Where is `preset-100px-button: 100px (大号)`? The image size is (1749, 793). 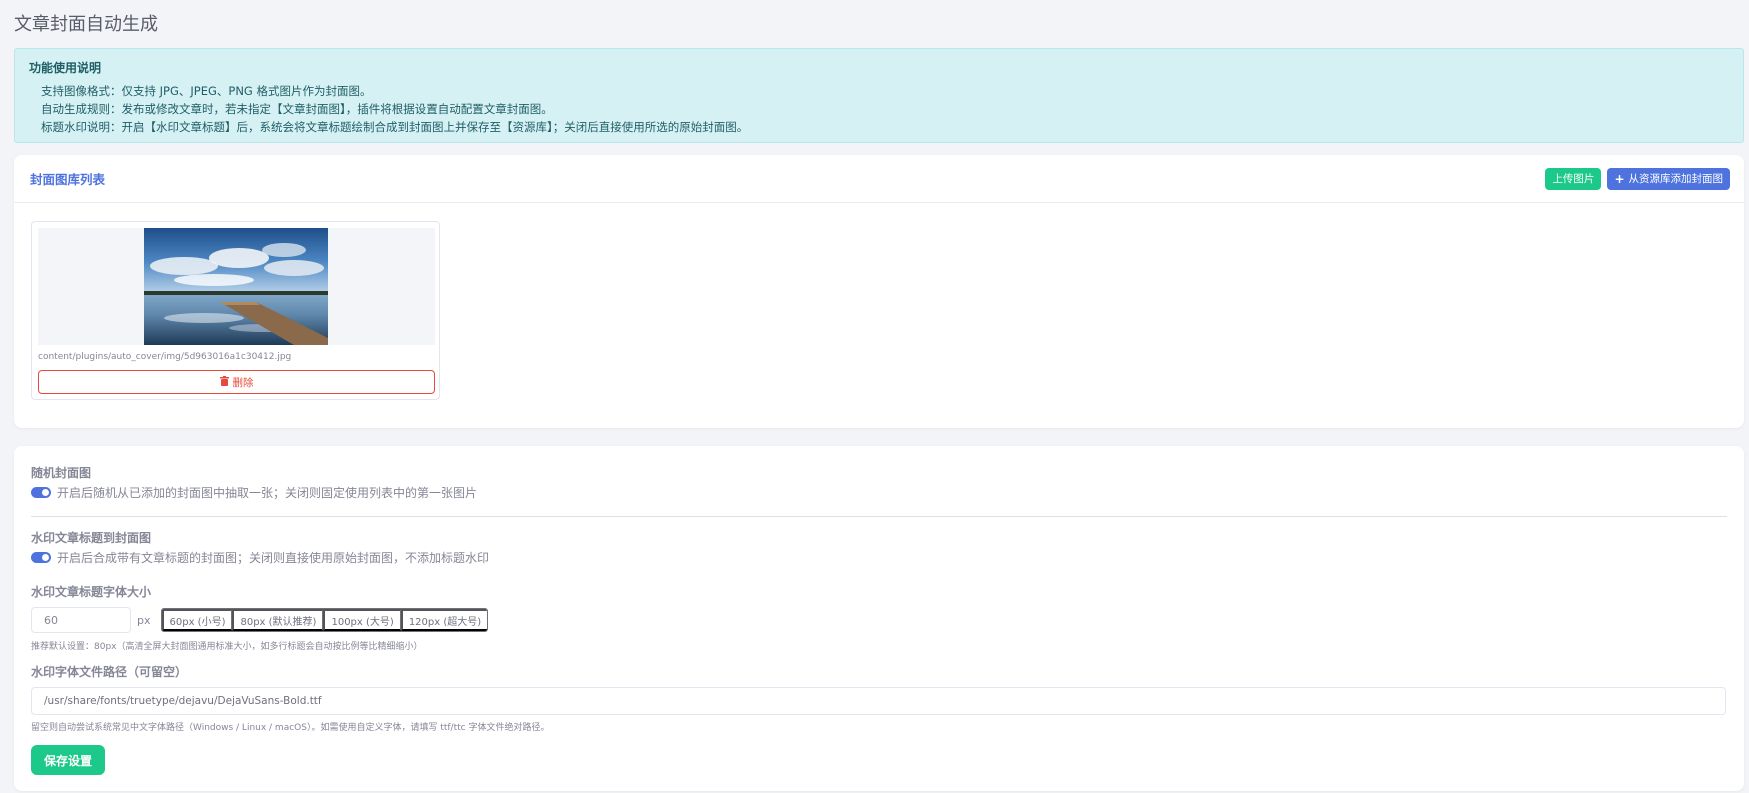 preset-100px-button: 100px (大号) is located at coordinates (362, 620).